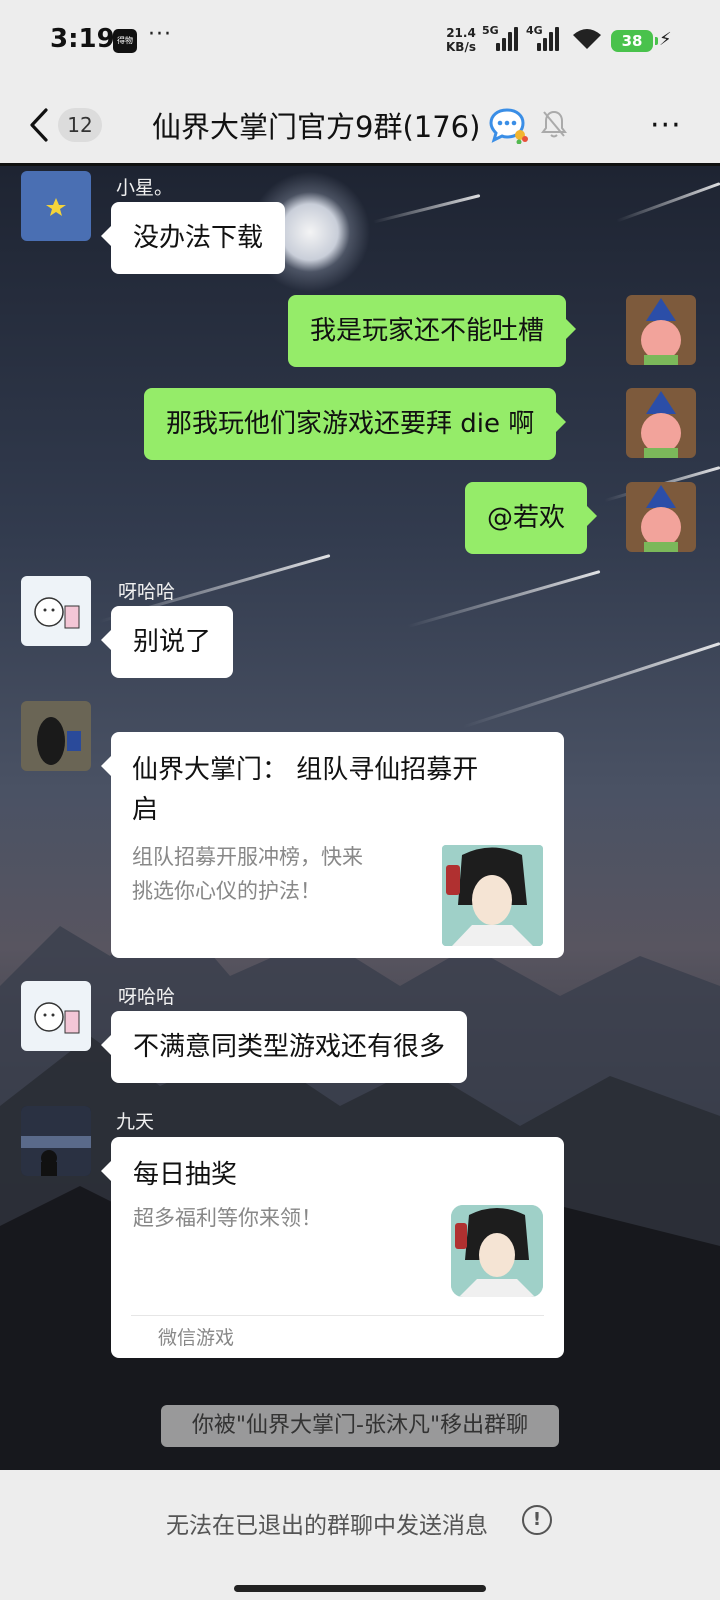 The height and width of the screenshot is (1600, 720). What do you see at coordinates (432, 331) in the screenshot?
I see `message-bubble: 我是玩家还不能吐槽` at bounding box center [432, 331].